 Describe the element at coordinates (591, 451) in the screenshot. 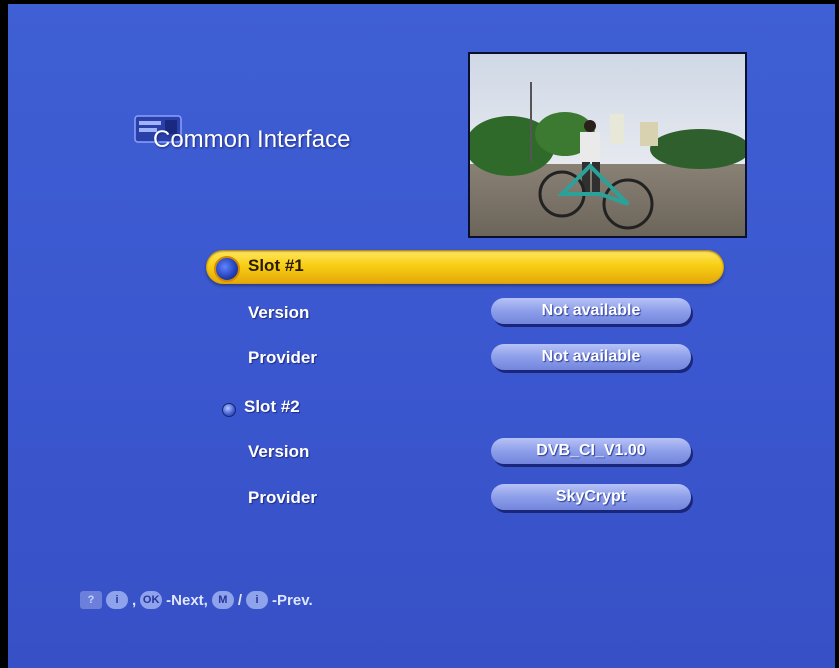

I see `slot-2-version-value: DVB_CI_V1.00` at that location.